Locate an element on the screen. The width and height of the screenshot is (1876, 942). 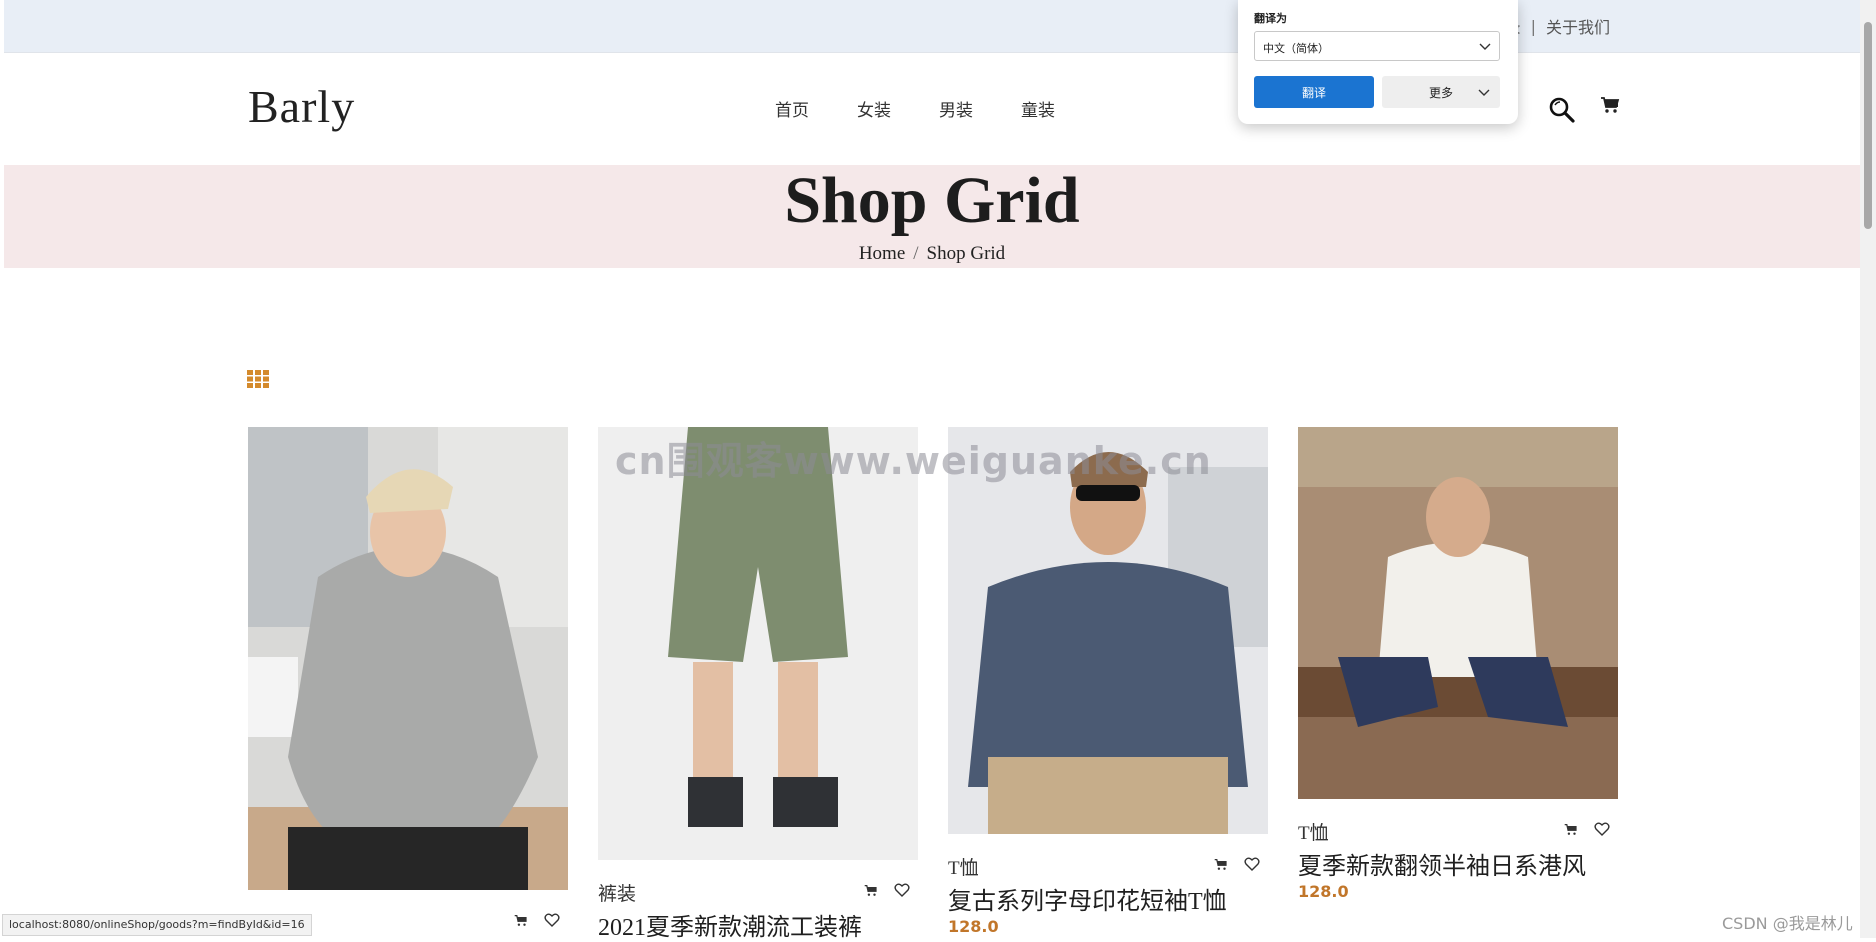
product-category: 裤装 is located at coordinates (617, 892).